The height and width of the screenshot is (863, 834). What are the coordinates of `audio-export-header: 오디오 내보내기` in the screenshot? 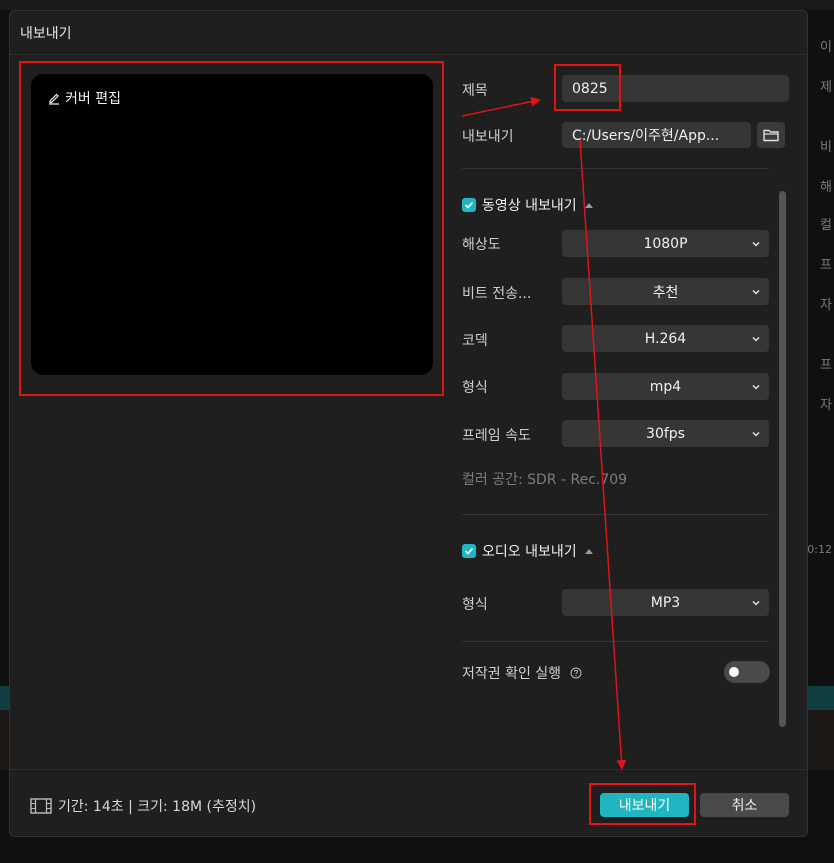 It's located at (527, 551).